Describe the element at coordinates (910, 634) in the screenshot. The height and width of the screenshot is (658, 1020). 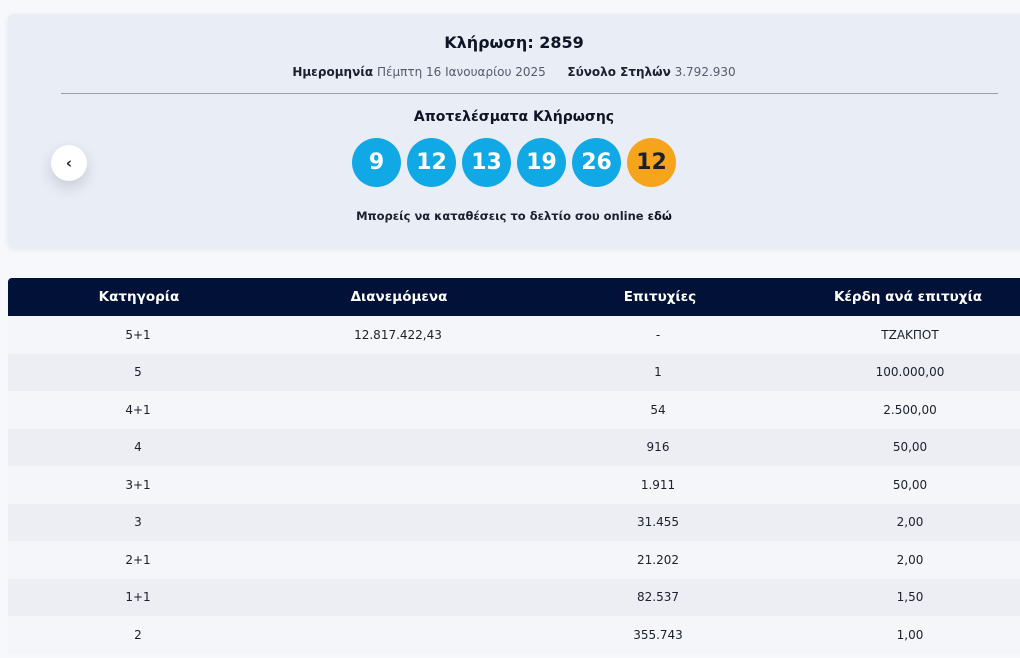
I see `cell-prize: 1,00` at that location.